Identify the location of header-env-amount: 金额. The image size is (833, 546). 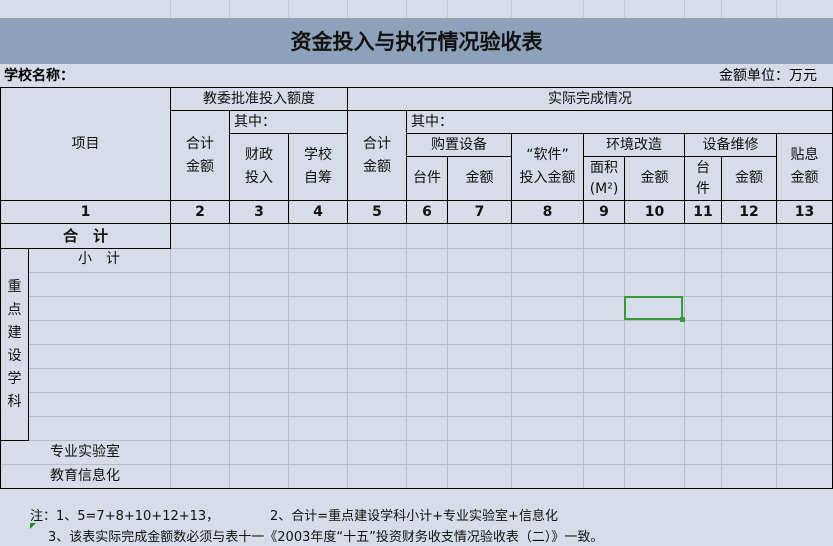
(654, 178).